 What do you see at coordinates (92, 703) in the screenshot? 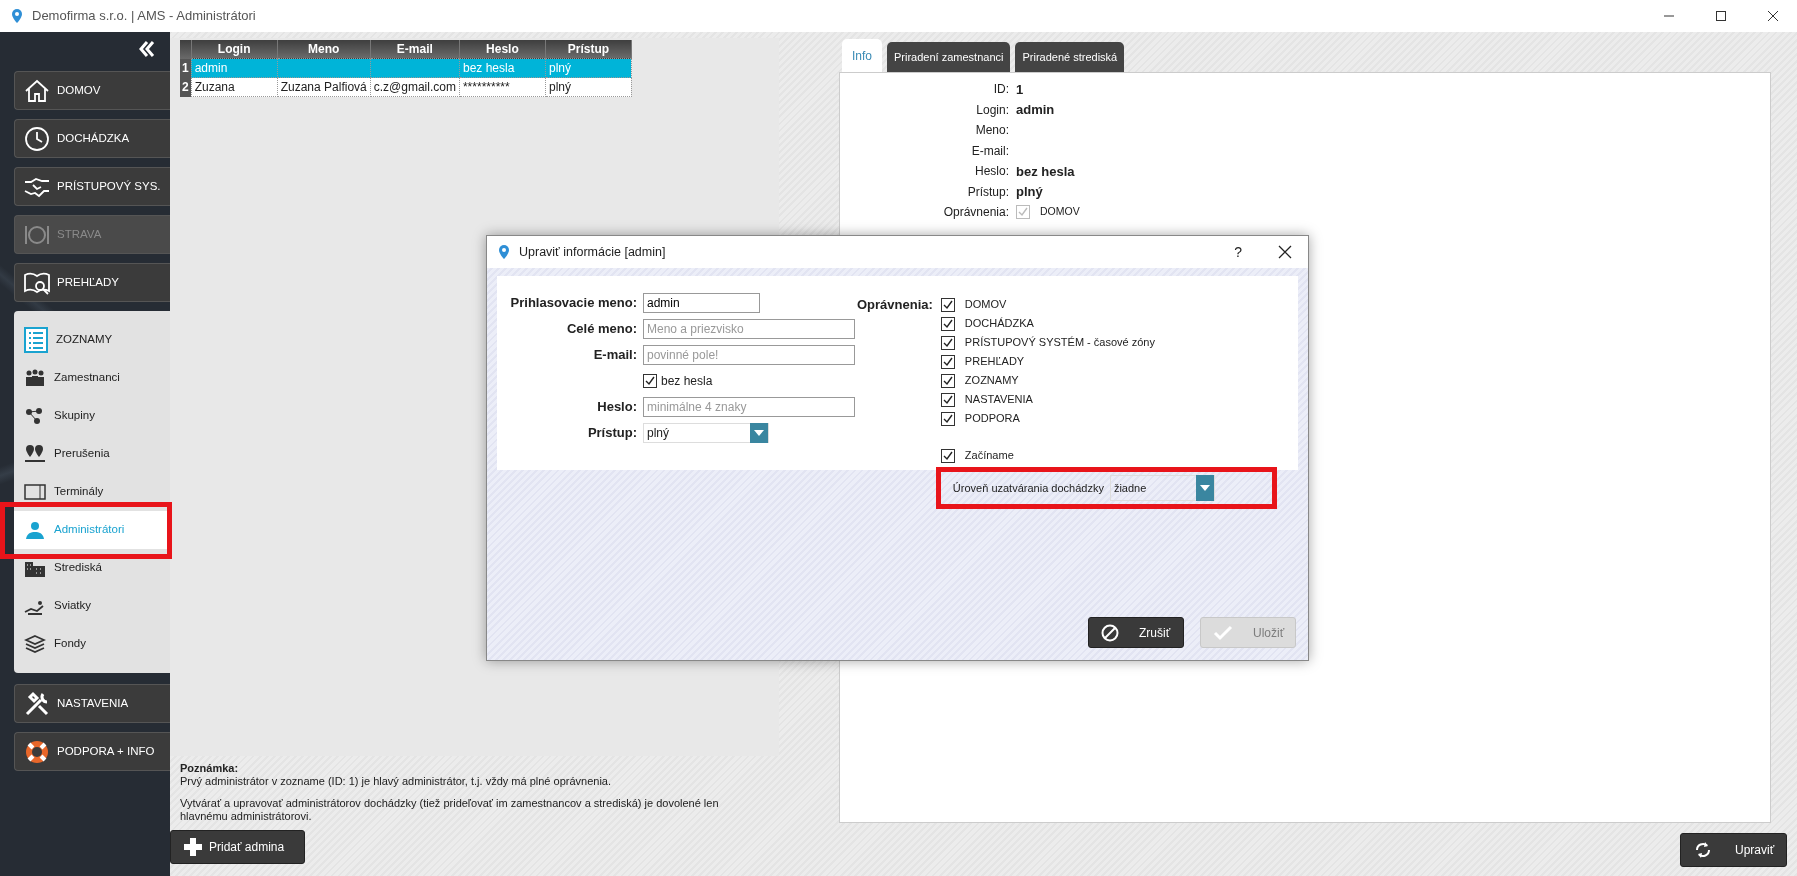
I see `nav-button: NASTAVENIA` at bounding box center [92, 703].